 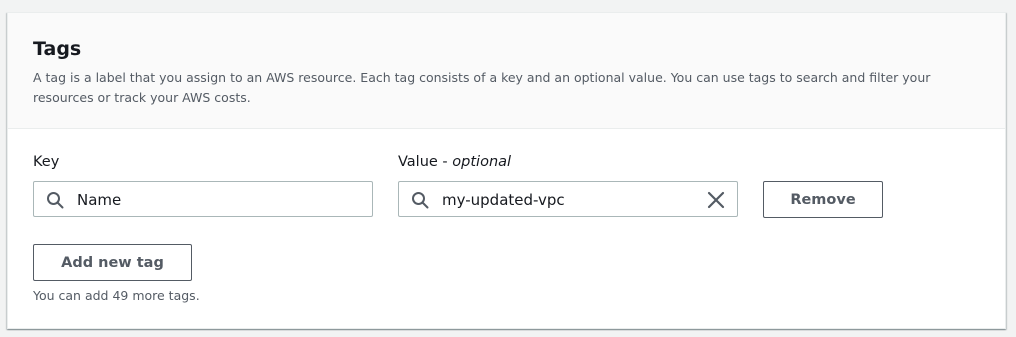 What do you see at coordinates (418, 162) in the screenshot?
I see `value-label-text: Value` at bounding box center [418, 162].